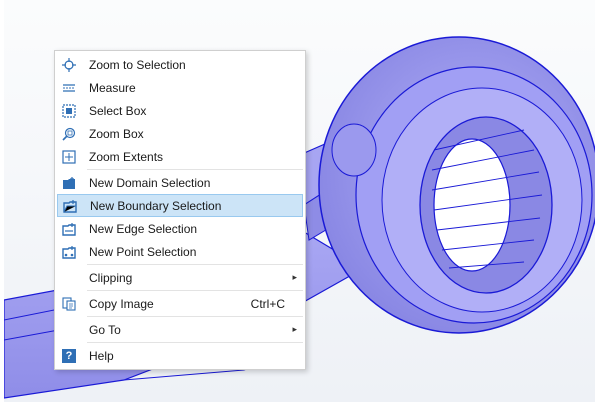 The height and width of the screenshot is (402, 599). Describe the element at coordinates (116, 133) in the screenshot. I see `menu-label: Zoom Box` at that location.